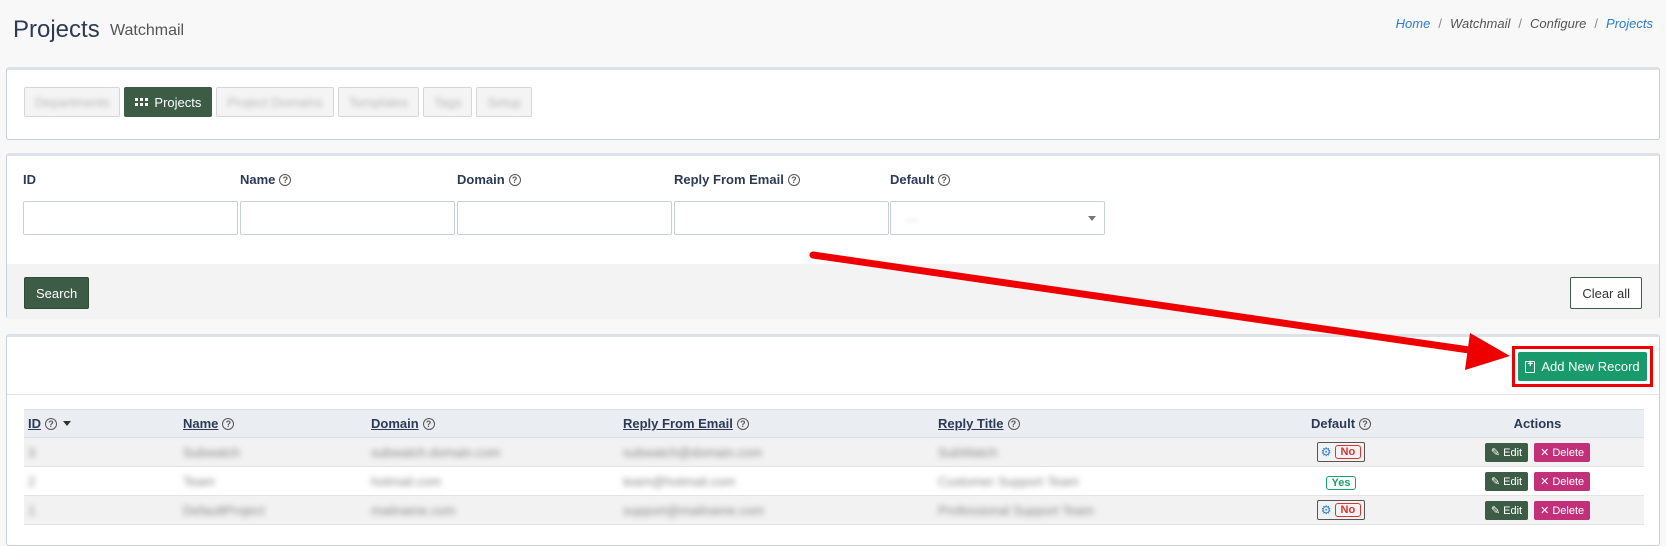 This screenshot has width=1666, height=546. Describe the element at coordinates (504, 102) in the screenshot. I see `tab-setup: Setup` at that location.